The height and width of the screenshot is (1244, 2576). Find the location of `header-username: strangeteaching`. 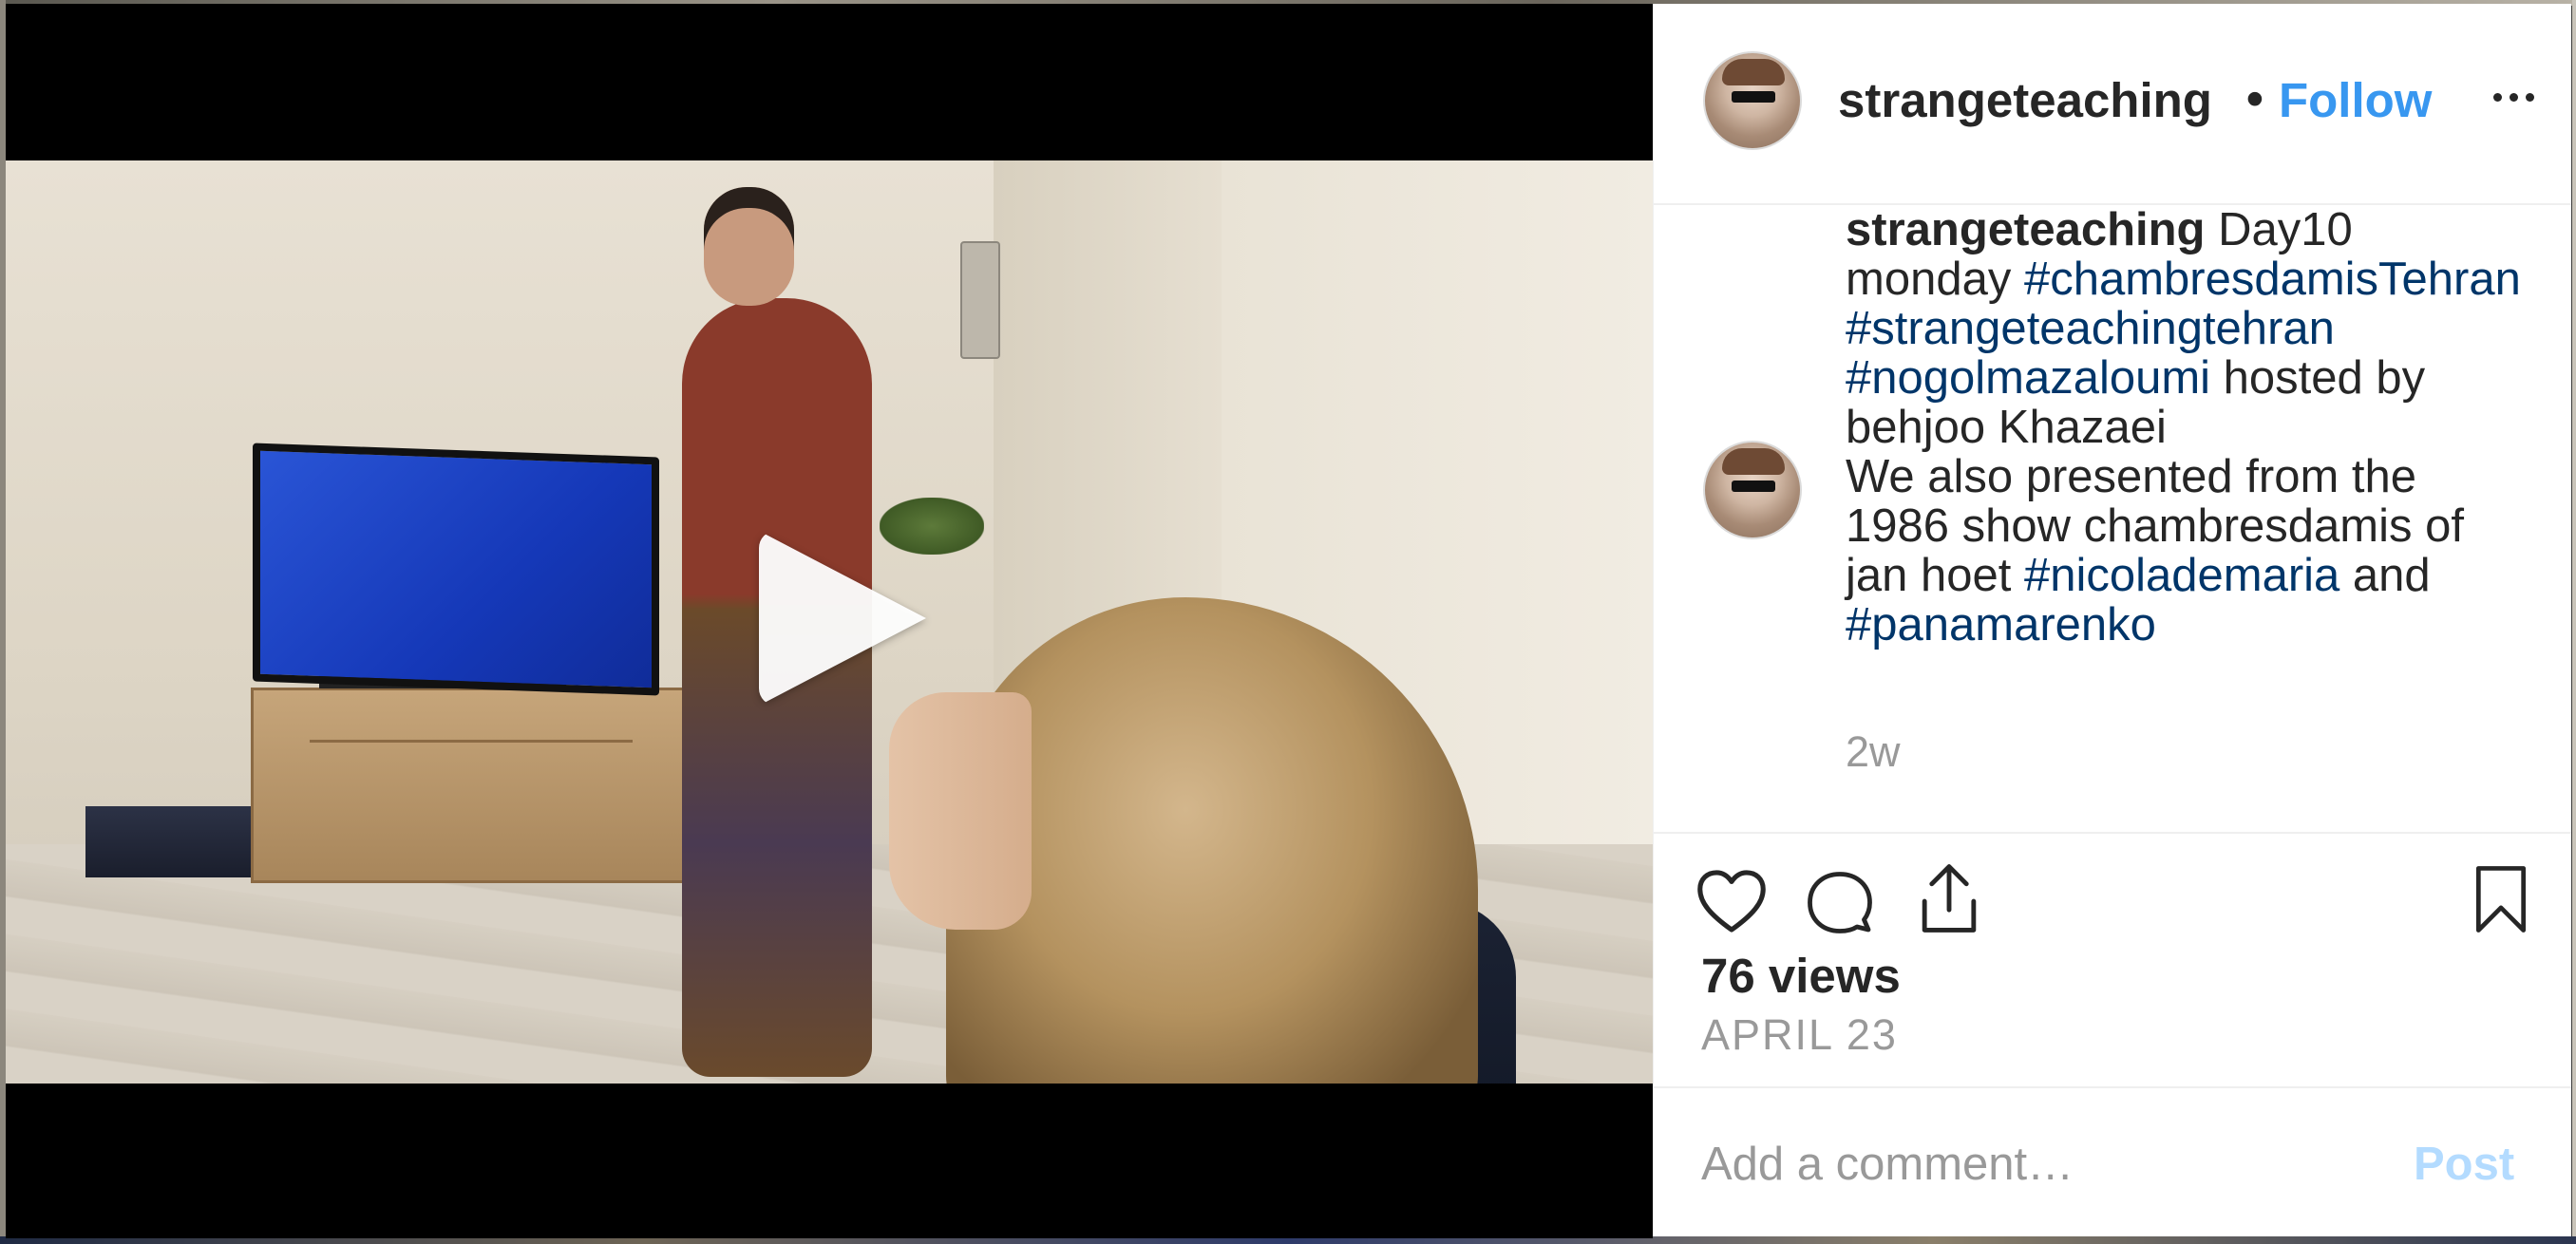

header-username: strangeteaching is located at coordinates (2037, 102).